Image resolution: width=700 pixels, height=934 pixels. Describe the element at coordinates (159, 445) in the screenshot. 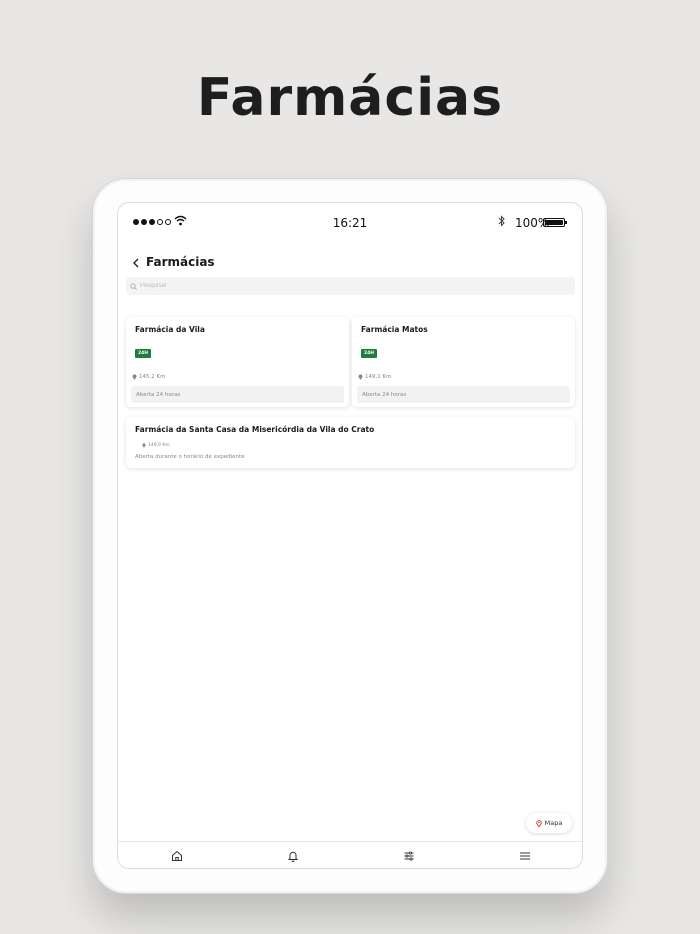

I see `distance-text: 149,9 Km` at that location.